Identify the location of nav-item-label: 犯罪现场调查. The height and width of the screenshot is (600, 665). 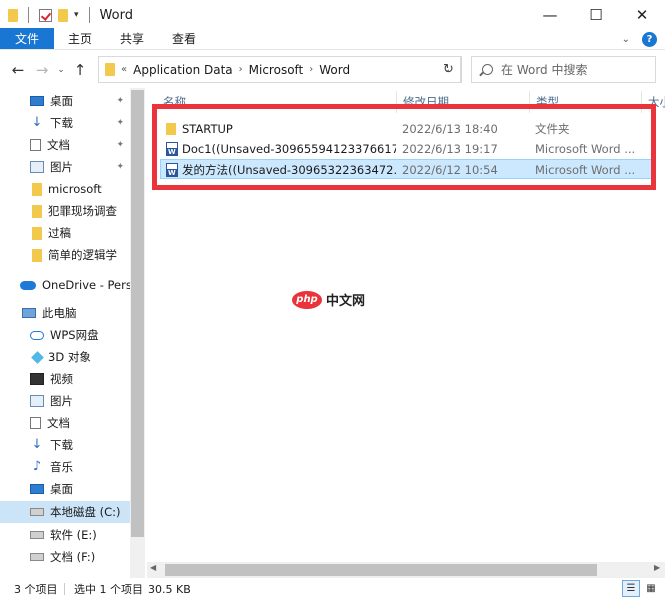
(82, 211).